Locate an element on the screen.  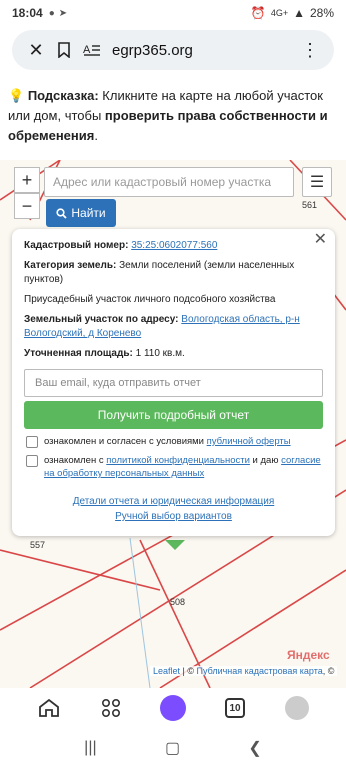
cadastral-number-row: Кадастровый номер: 35:25:0602077:560 is located at coordinates (173, 246).